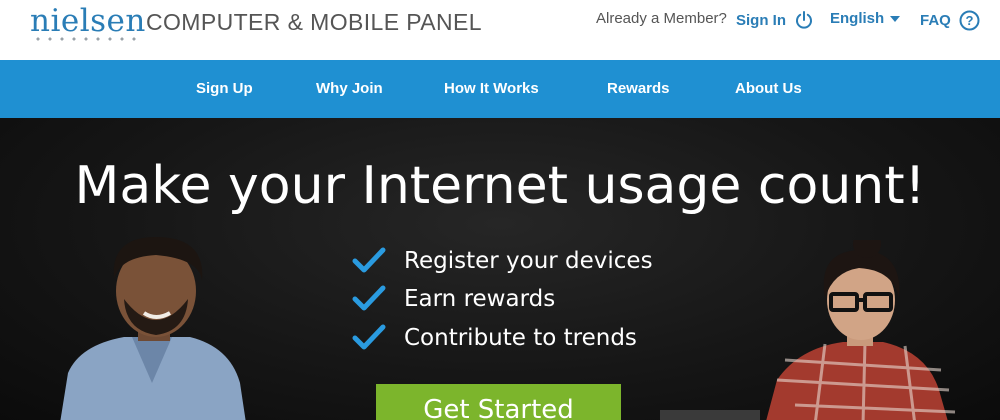  I want to click on hero-title: Make your Internet usage count!, so click(500, 186).